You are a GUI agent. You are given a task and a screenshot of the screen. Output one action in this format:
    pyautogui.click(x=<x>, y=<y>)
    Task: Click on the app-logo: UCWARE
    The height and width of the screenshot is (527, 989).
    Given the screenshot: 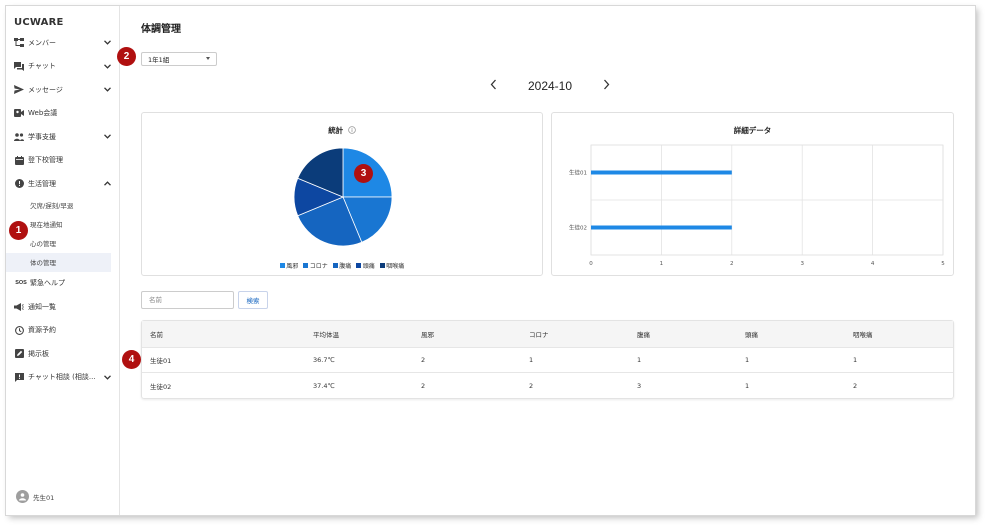 What is the action you would take?
    pyautogui.click(x=39, y=22)
    